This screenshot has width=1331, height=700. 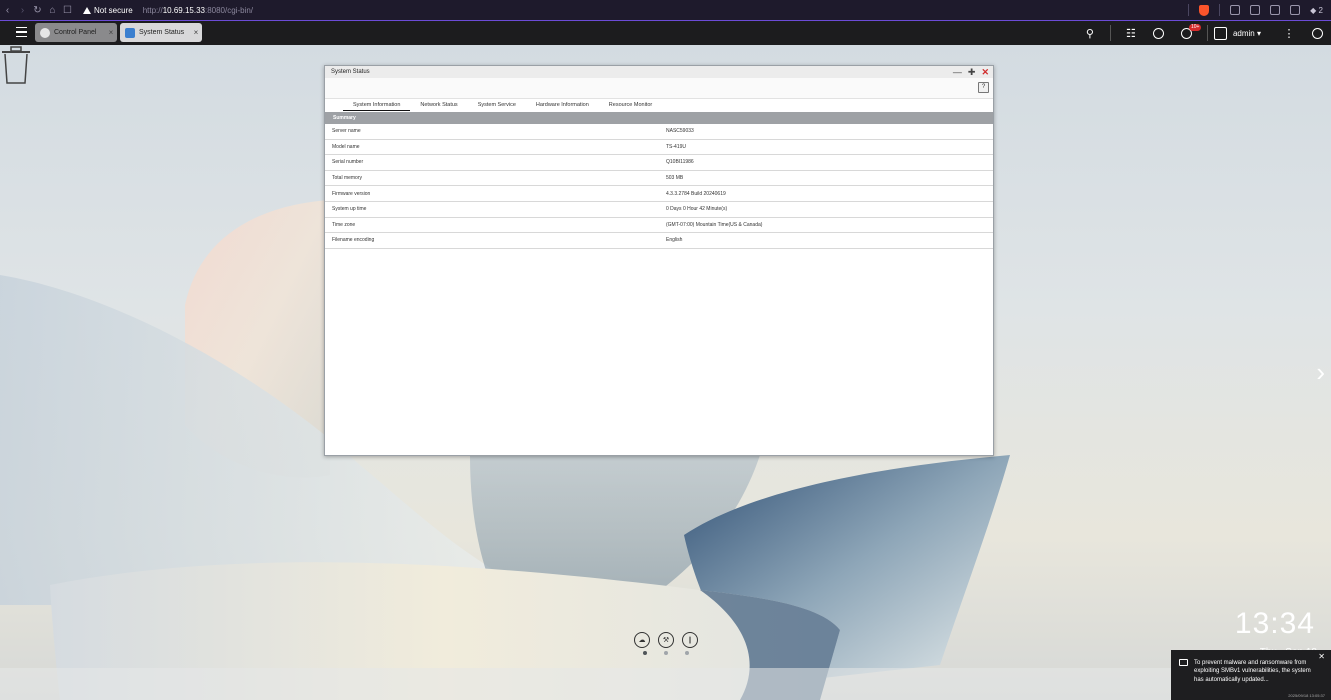 I want to click on notification-badge: 10+, so click(x=1195, y=27).